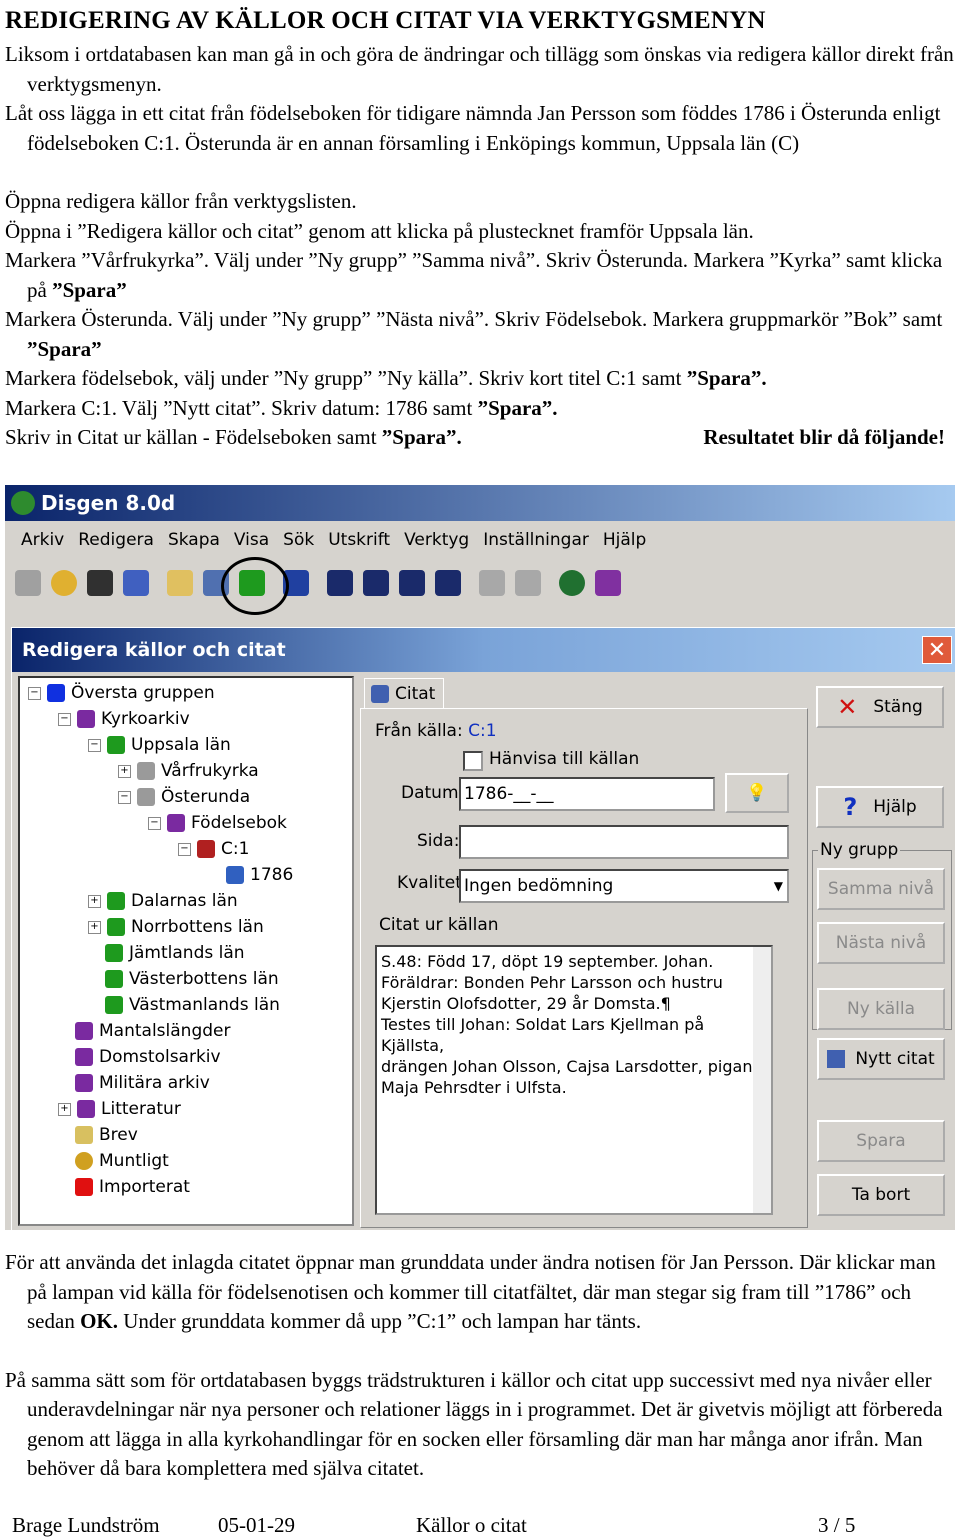 This screenshot has height=1540, width=960. I want to click on lamp-button: 💡, so click(757, 793).